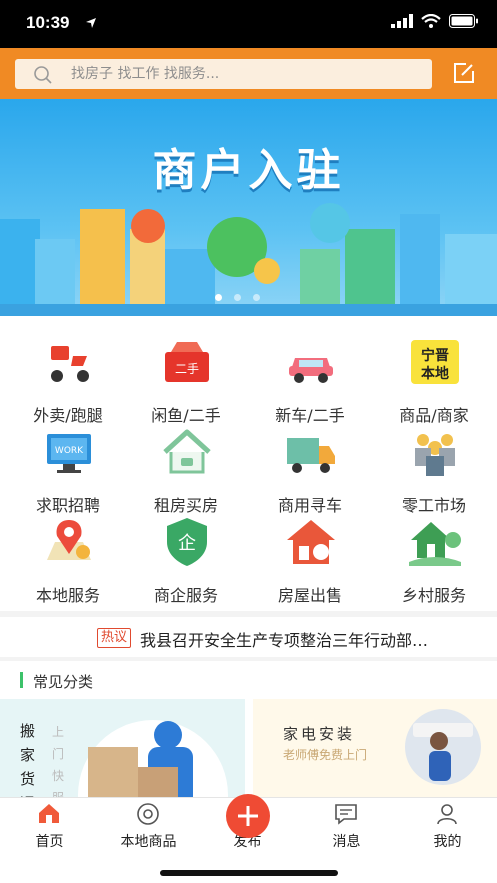 Image resolution: width=497 pixels, height=883 pixels. I want to click on technician-illustration, so click(443, 747).